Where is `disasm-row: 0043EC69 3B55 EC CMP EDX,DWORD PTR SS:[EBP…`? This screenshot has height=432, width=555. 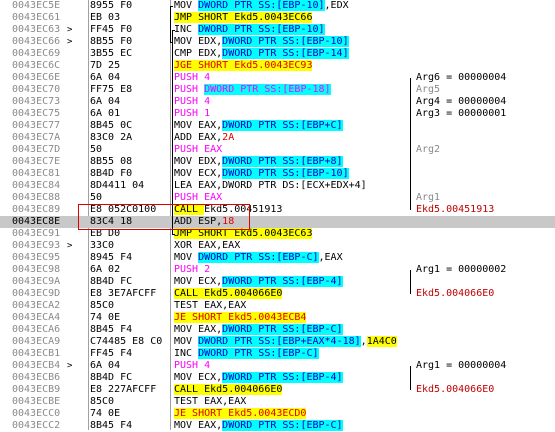 disasm-row: 0043EC69 3B55 EC CMP EDX,DWORD PTR SS:[EBP… is located at coordinates (277, 54).